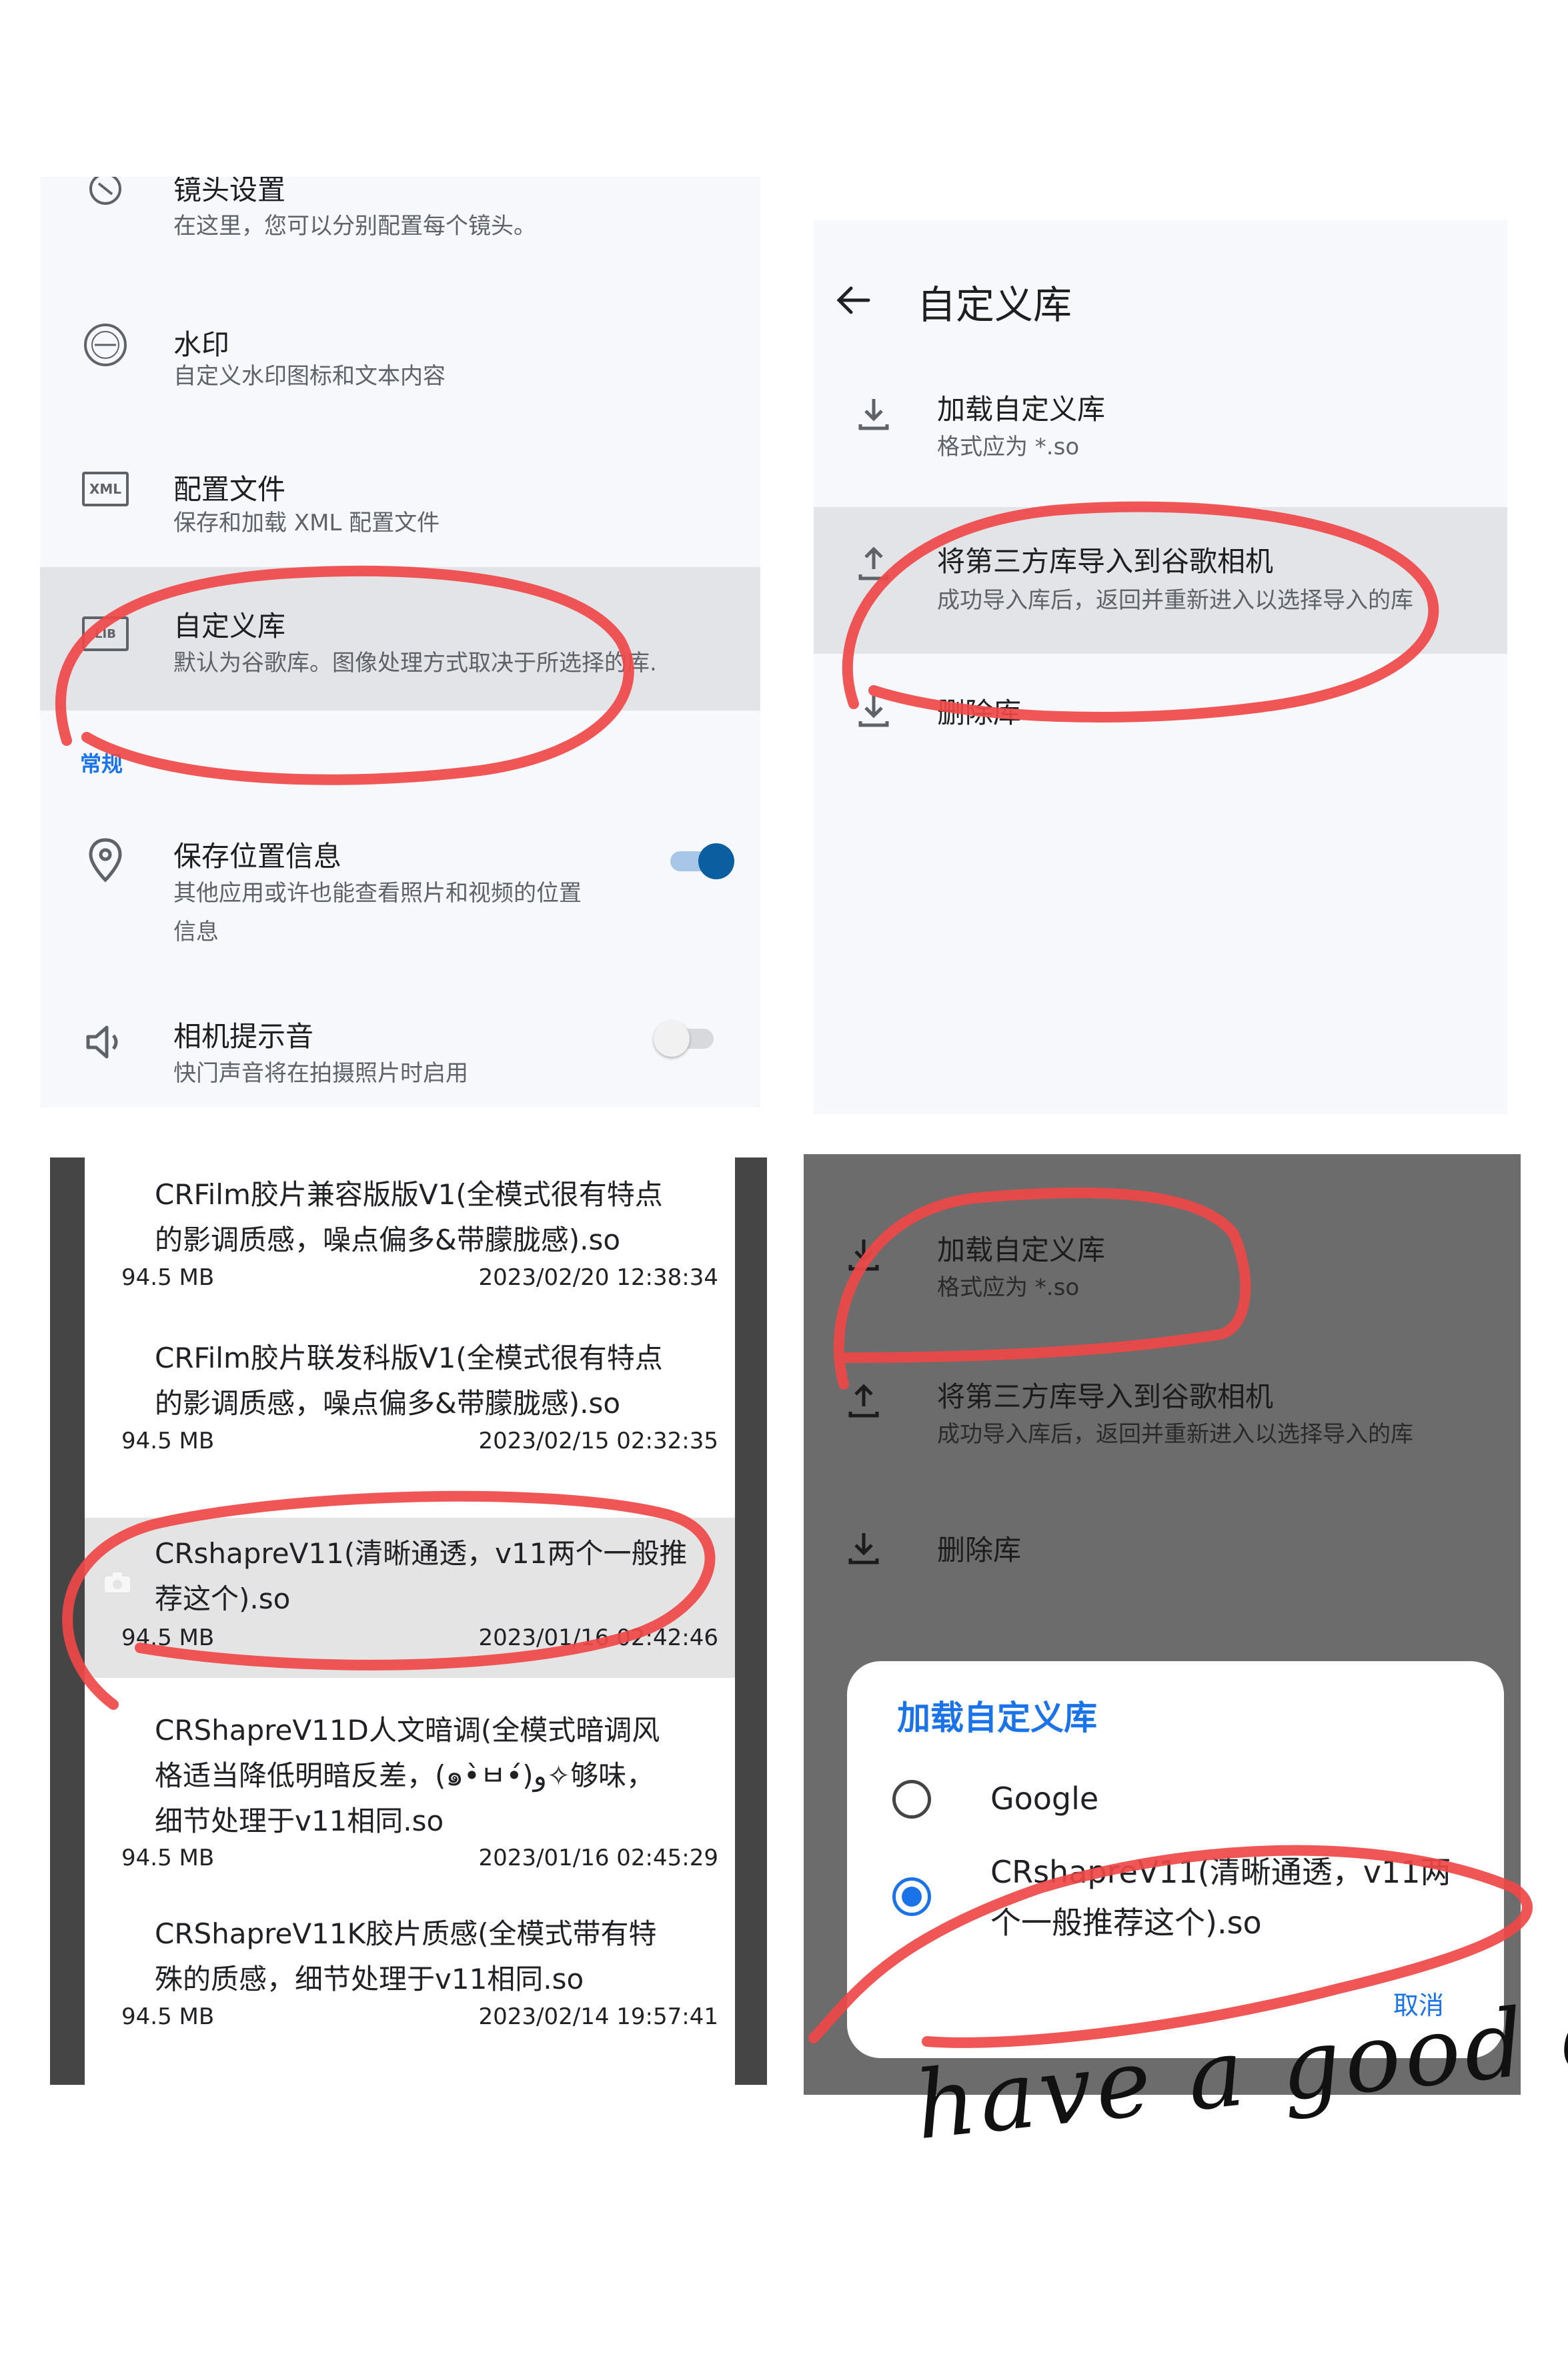 This screenshot has height=2353, width=1568. What do you see at coordinates (421, 1576) in the screenshot?
I see `file-name: CRshapreV11(清晰通透，v11两个一般推 荐这个).so` at bounding box center [421, 1576].